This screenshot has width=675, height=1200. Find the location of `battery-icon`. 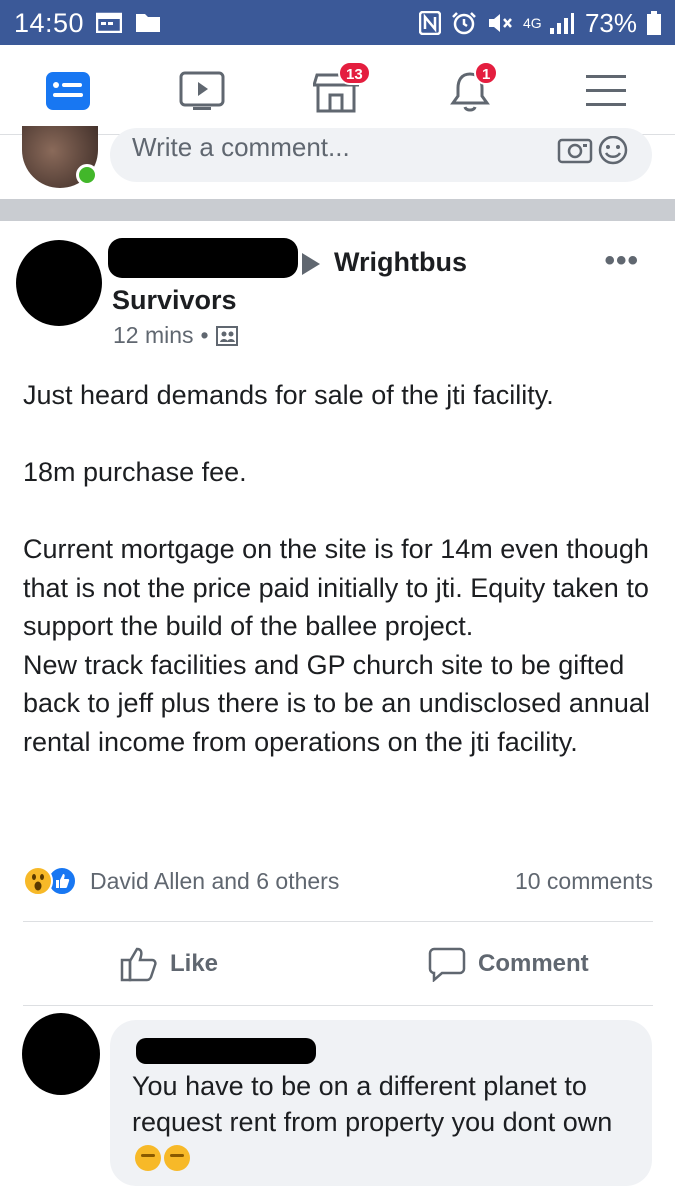

battery-icon is located at coordinates (654, 23).